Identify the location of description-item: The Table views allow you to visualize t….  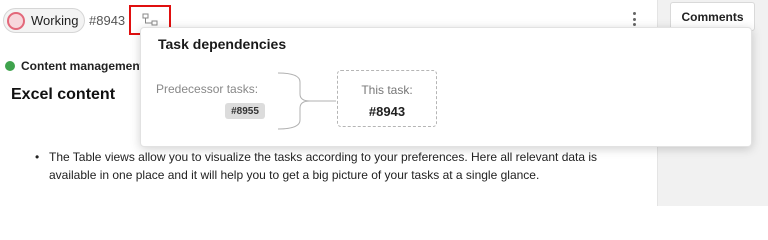
(327, 166).